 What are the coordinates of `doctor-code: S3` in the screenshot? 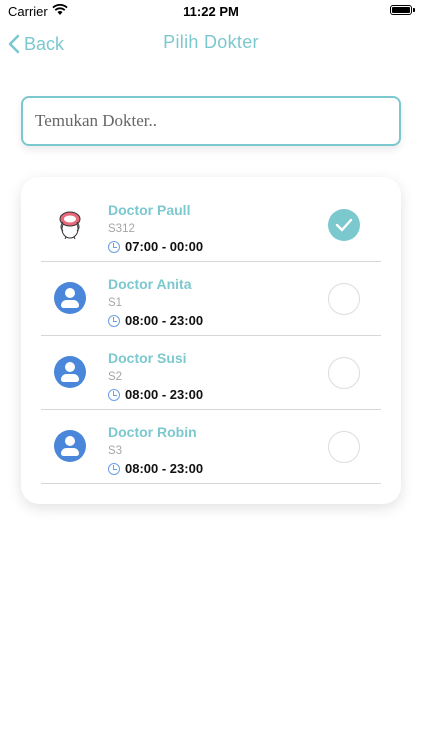 It's located at (115, 451).